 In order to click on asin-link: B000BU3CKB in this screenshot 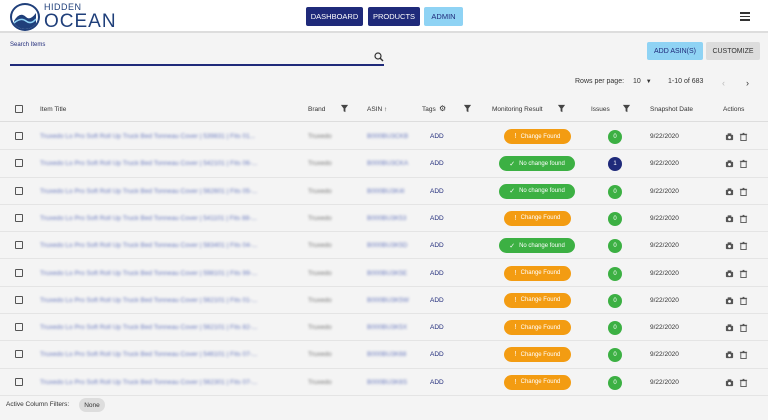, I will do `click(387, 136)`.